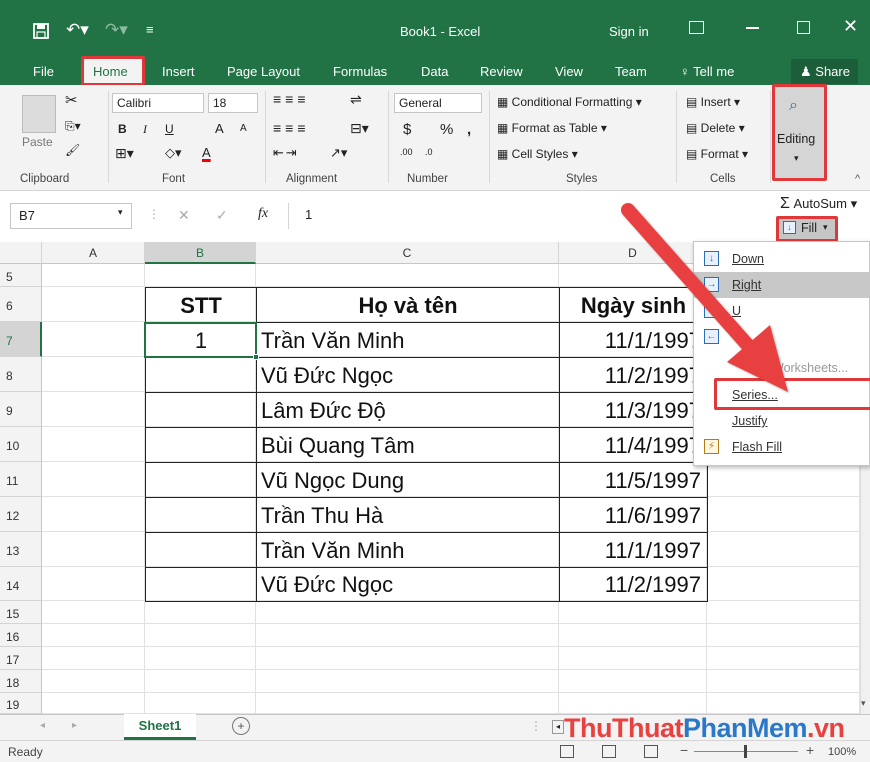 The image size is (870, 762). What do you see at coordinates (25, 752) in the screenshot?
I see `status-ready: Ready` at bounding box center [25, 752].